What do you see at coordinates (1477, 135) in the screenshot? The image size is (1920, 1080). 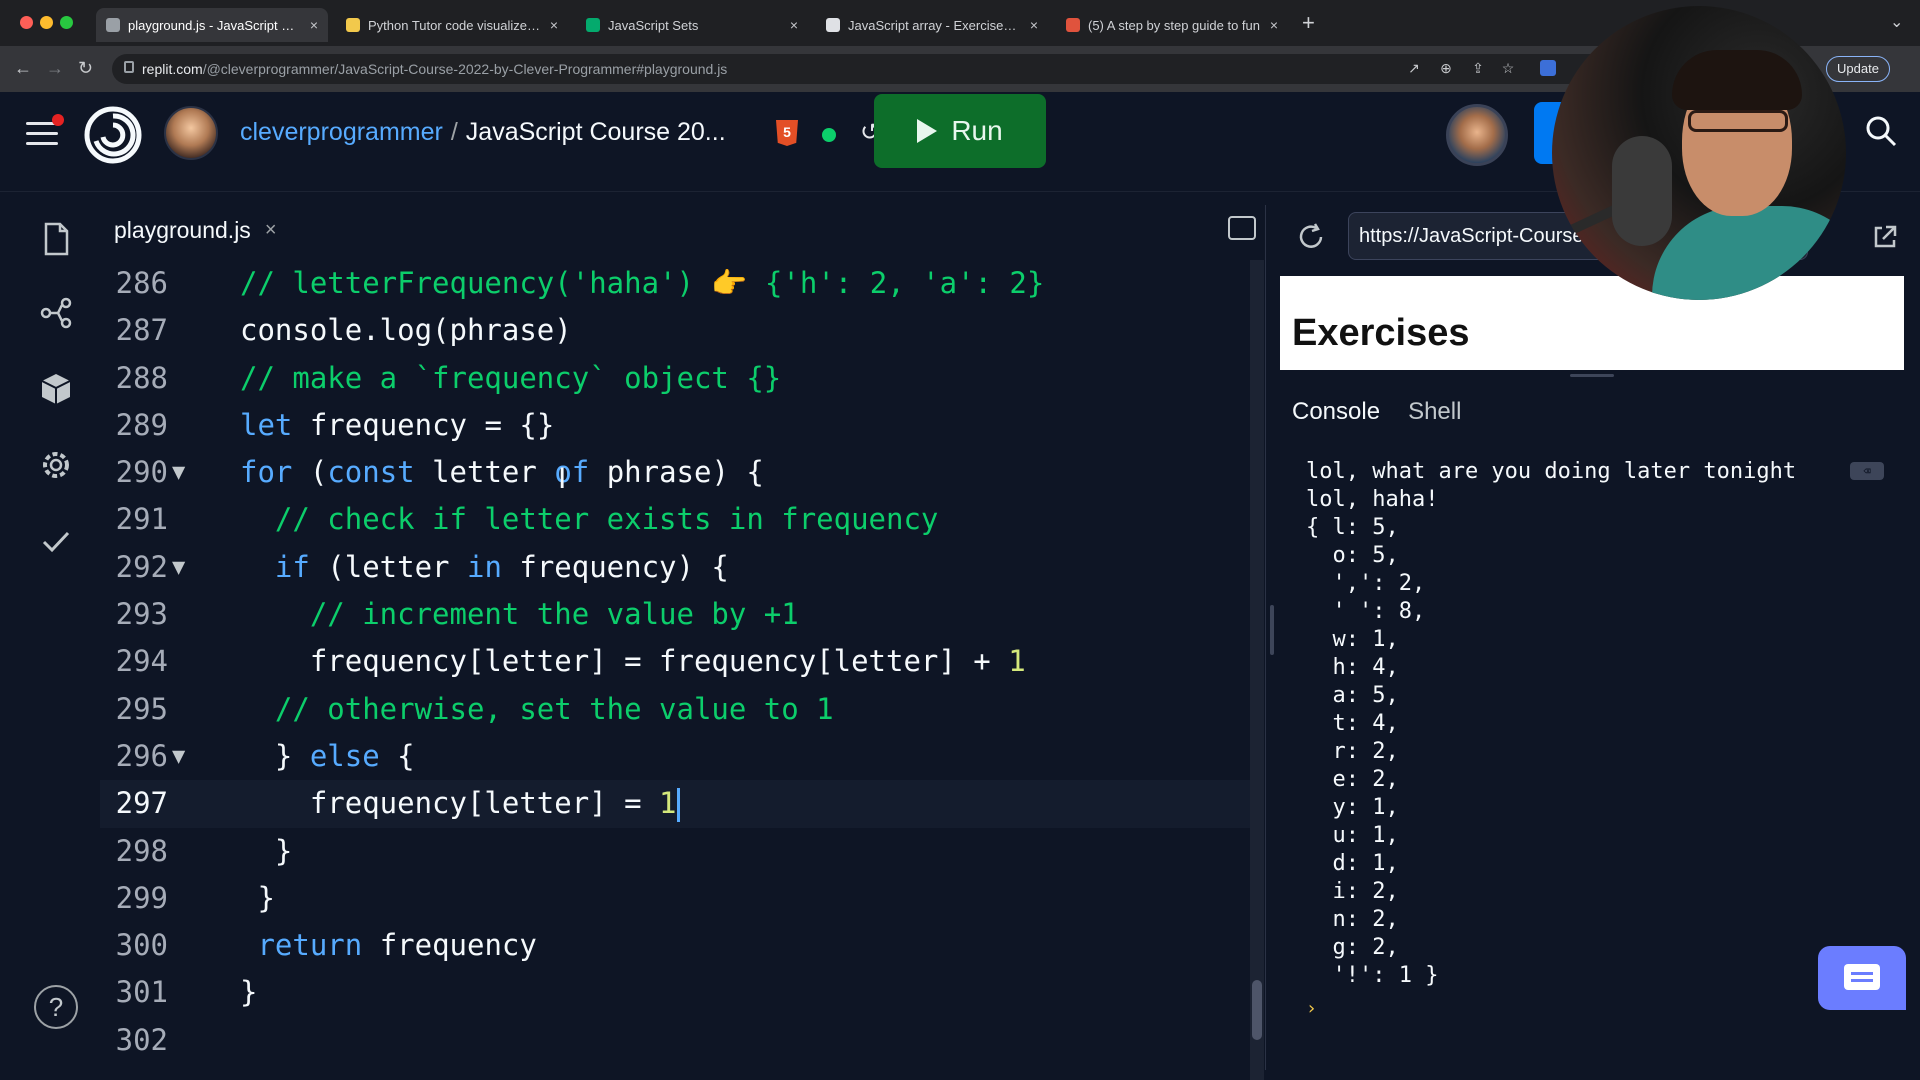 I see `multiplayer-avatar` at bounding box center [1477, 135].